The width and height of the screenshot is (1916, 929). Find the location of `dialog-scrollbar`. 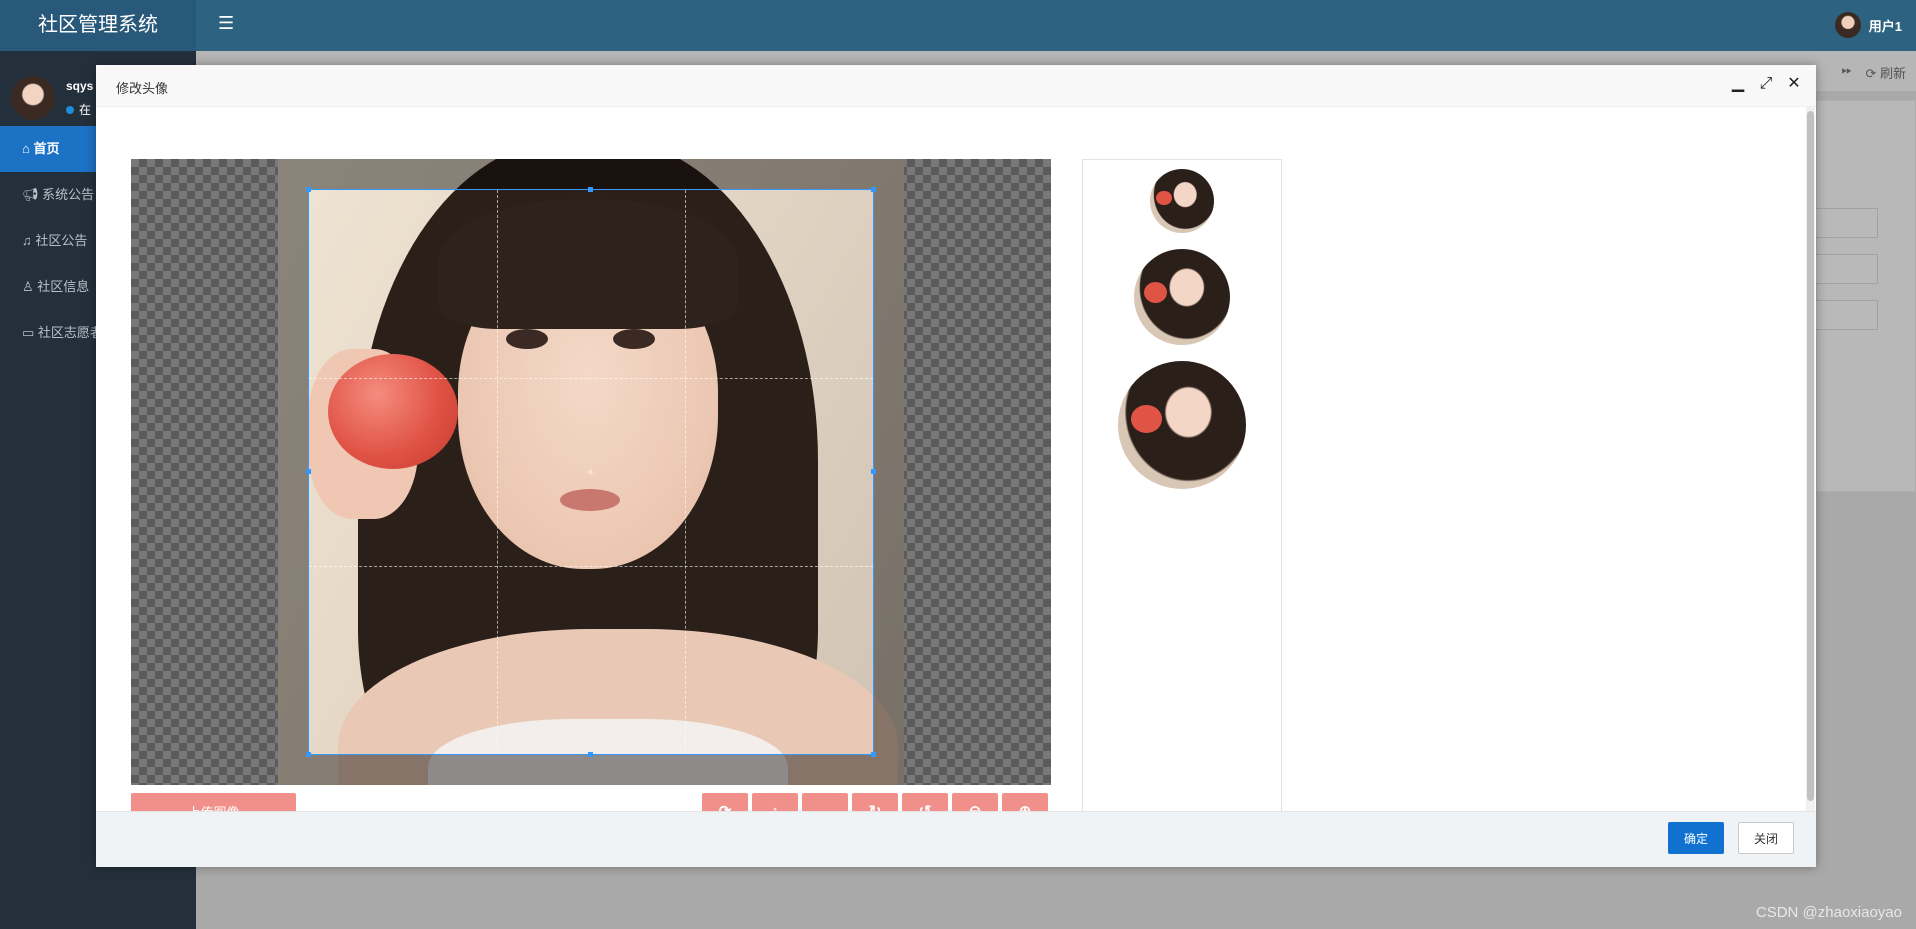

dialog-scrollbar is located at coordinates (1810, 459).